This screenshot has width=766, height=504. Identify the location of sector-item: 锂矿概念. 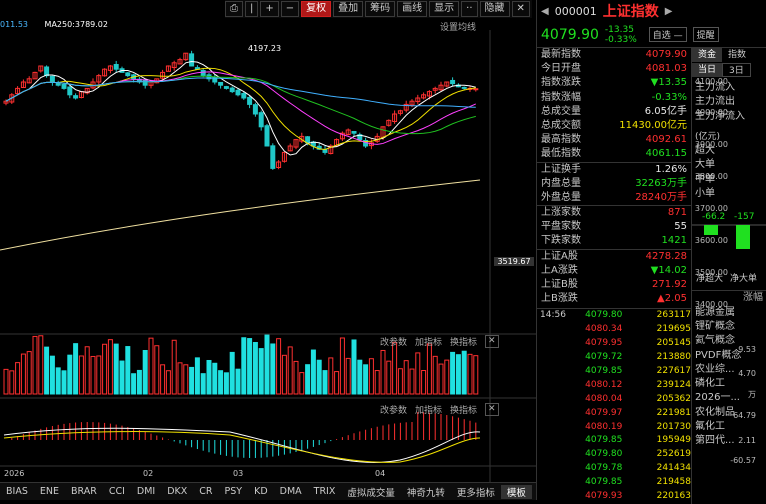
(729, 327).